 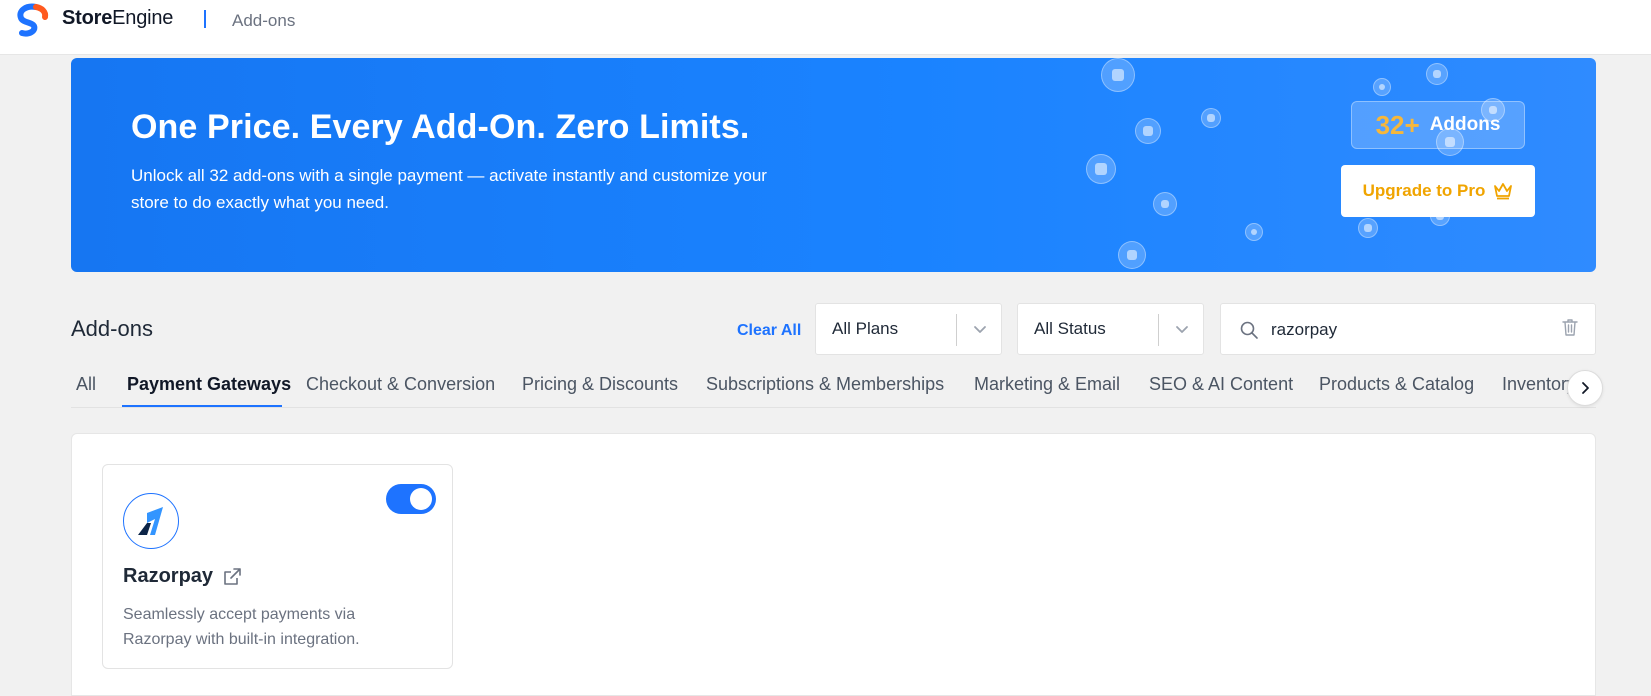 What do you see at coordinates (865, 328) in the screenshot?
I see `plan-select-value: All Plans` at bounding box center [865, 328].